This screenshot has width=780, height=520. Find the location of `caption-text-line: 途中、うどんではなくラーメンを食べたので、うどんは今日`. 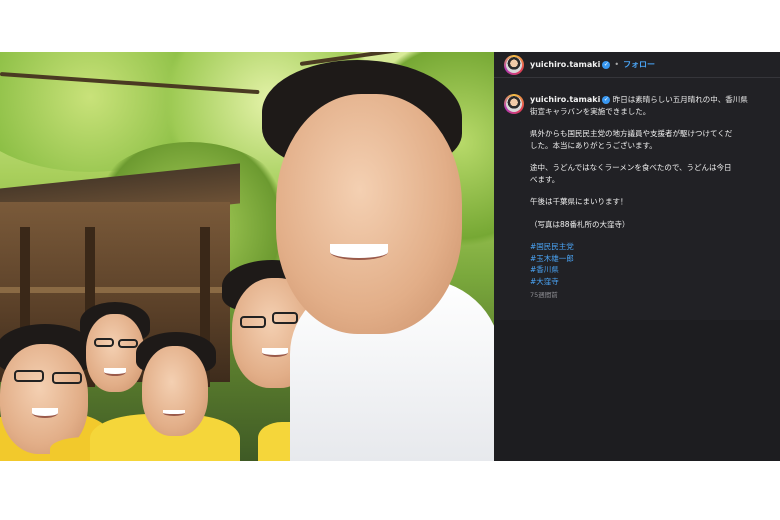

caption-text-line: 途中、うどんではなくラーメンを食べたので、うどんは今日 is located at coordinates (631, 167).